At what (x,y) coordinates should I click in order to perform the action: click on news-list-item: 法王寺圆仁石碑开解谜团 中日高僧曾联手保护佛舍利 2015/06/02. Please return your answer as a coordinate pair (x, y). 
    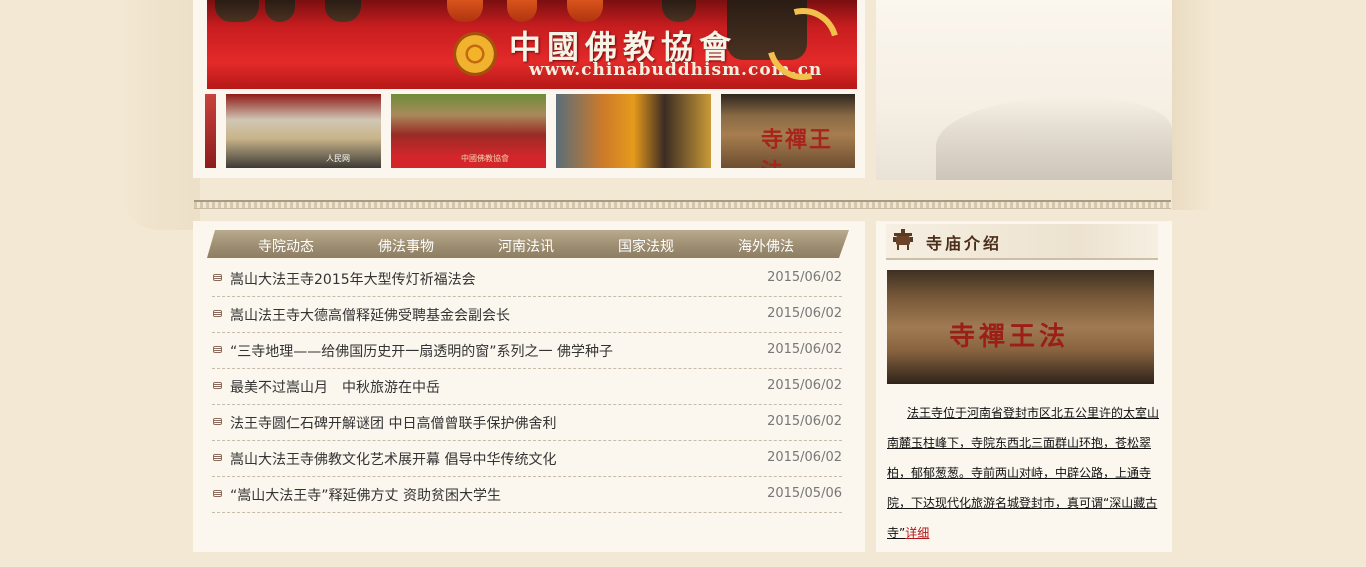
    Looking at the image, I should click on (527, 422).